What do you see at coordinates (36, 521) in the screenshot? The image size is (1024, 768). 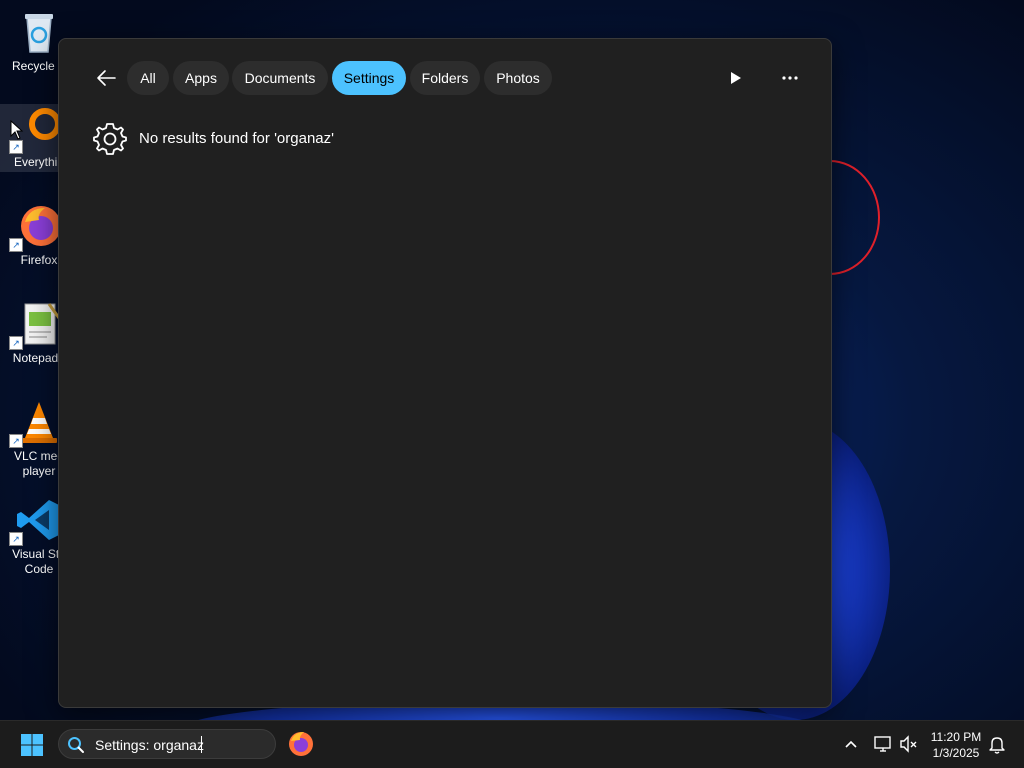 I see `vscode-icon: ↗` at bounding box center [36, 521].